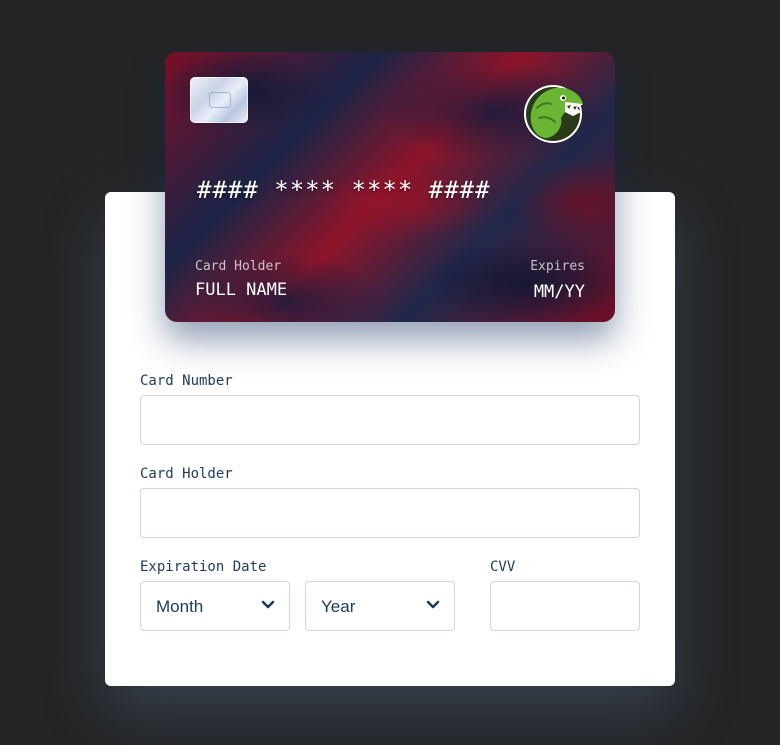 The height and width of the screenshot is (745, 780). What do you see at coordinates (557, 266) in the screenshot?
I see `card-expires-caption: Expires` at bounding box center [557, 266].